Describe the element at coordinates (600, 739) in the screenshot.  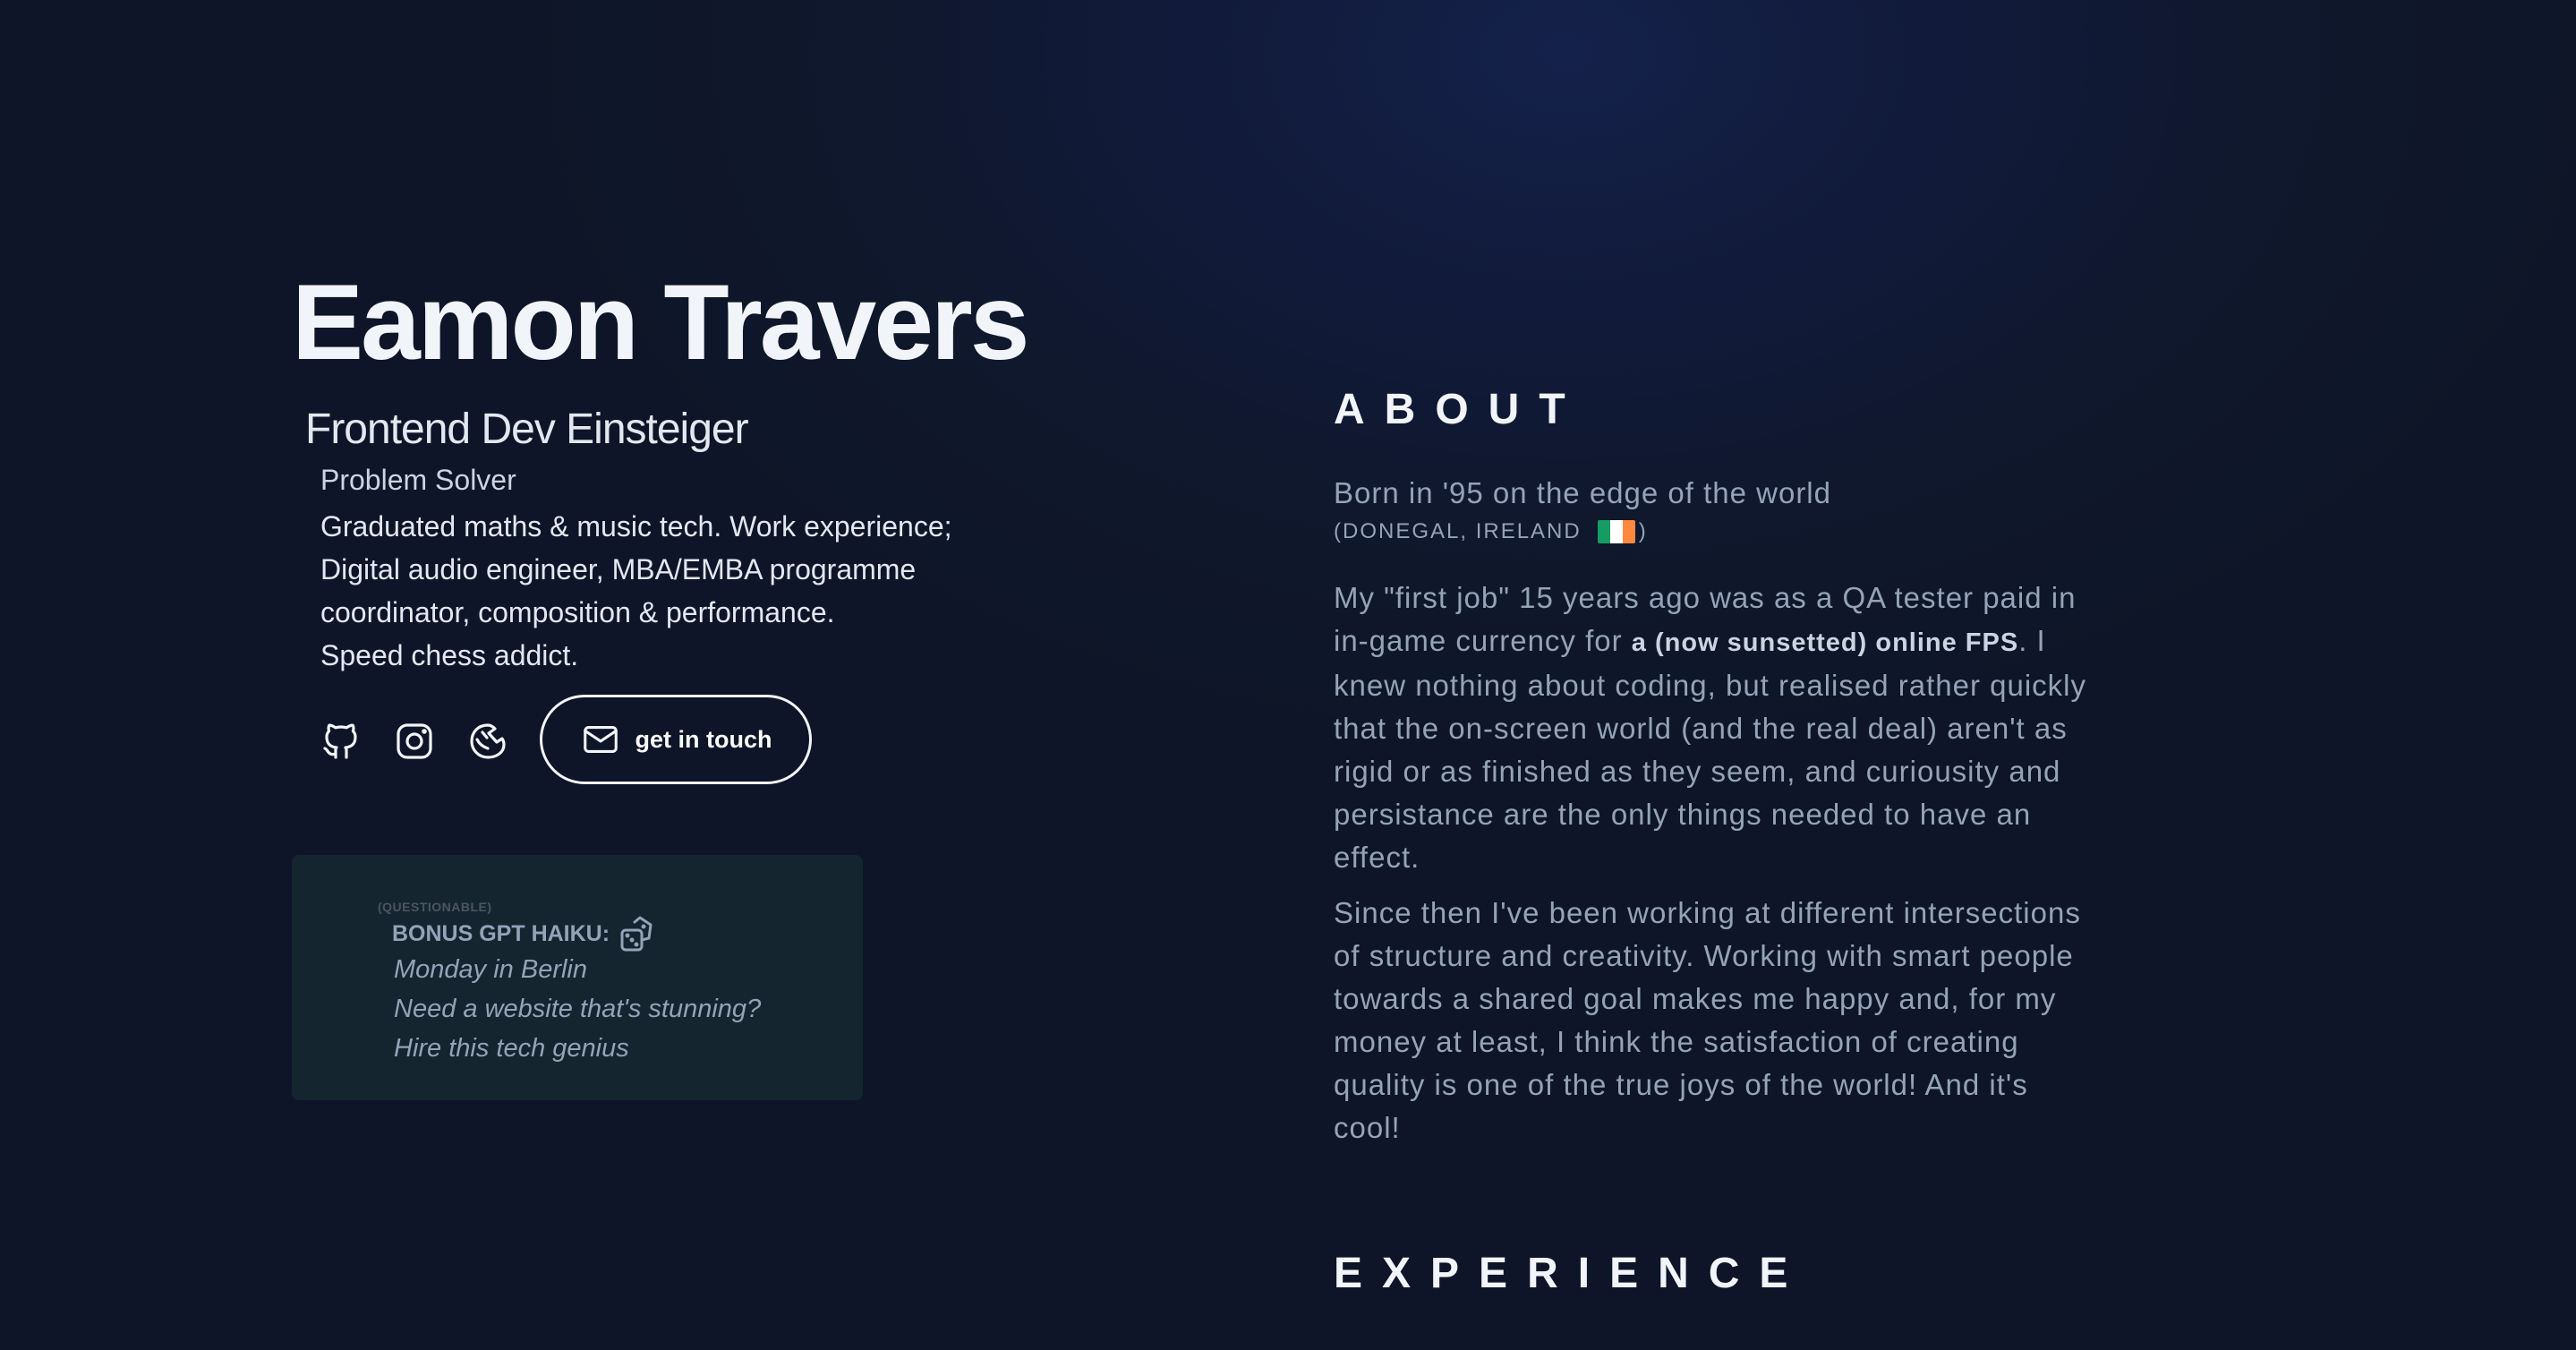
I see `mail-icon` at that location.